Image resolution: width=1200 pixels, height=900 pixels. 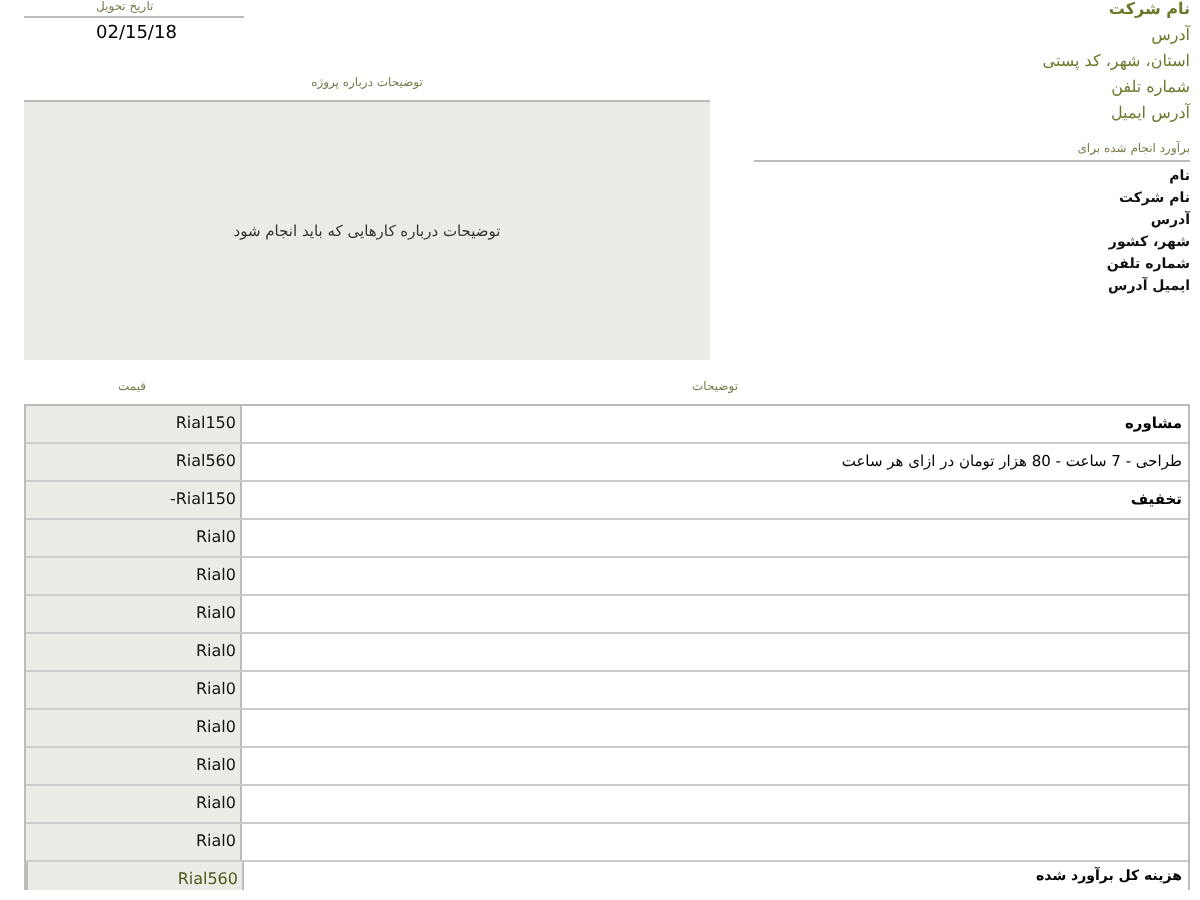 What do you see at coordinates (137, 34) in the screenshot?
I see `delivery-date: 02/15/18` at bounding box center [137, 34].